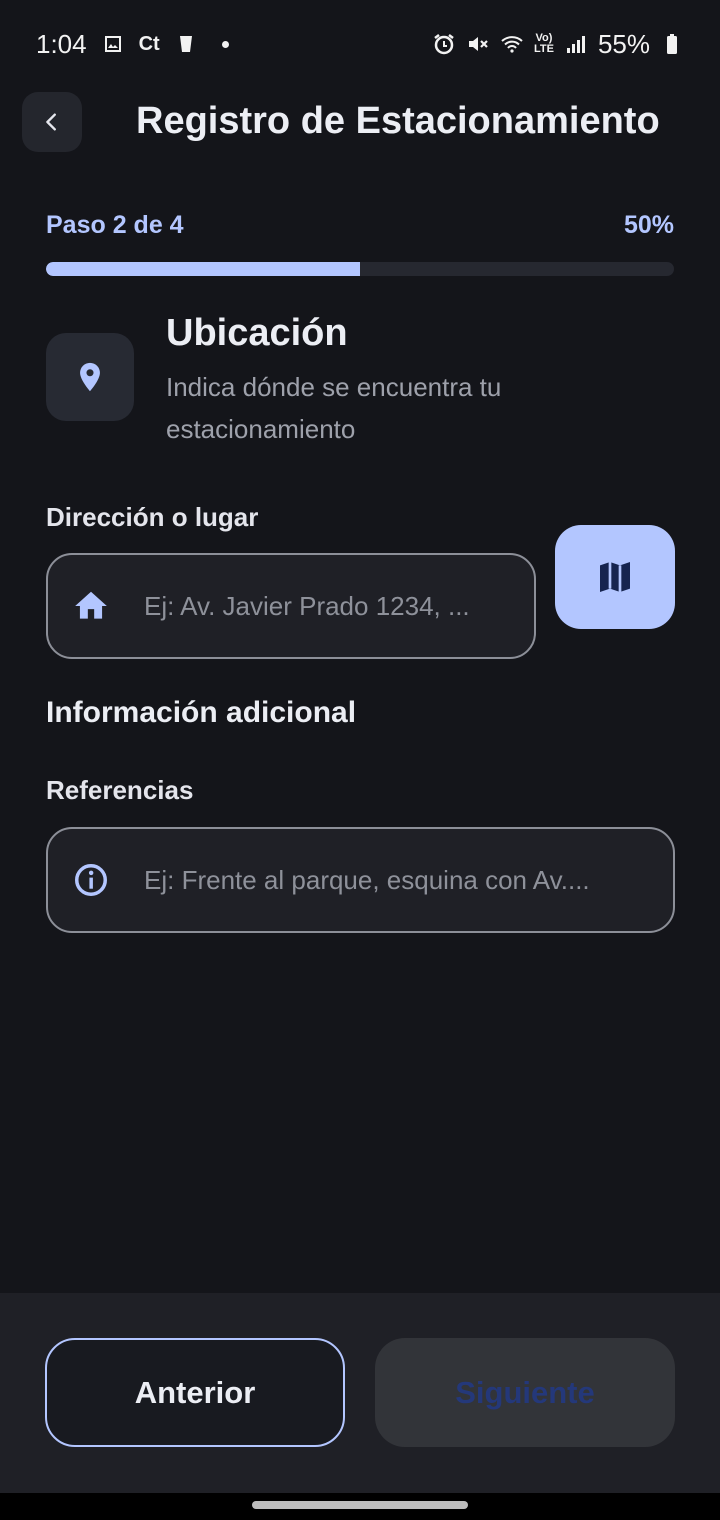  I want to click on status-time: 1:04, so click(61, 43).